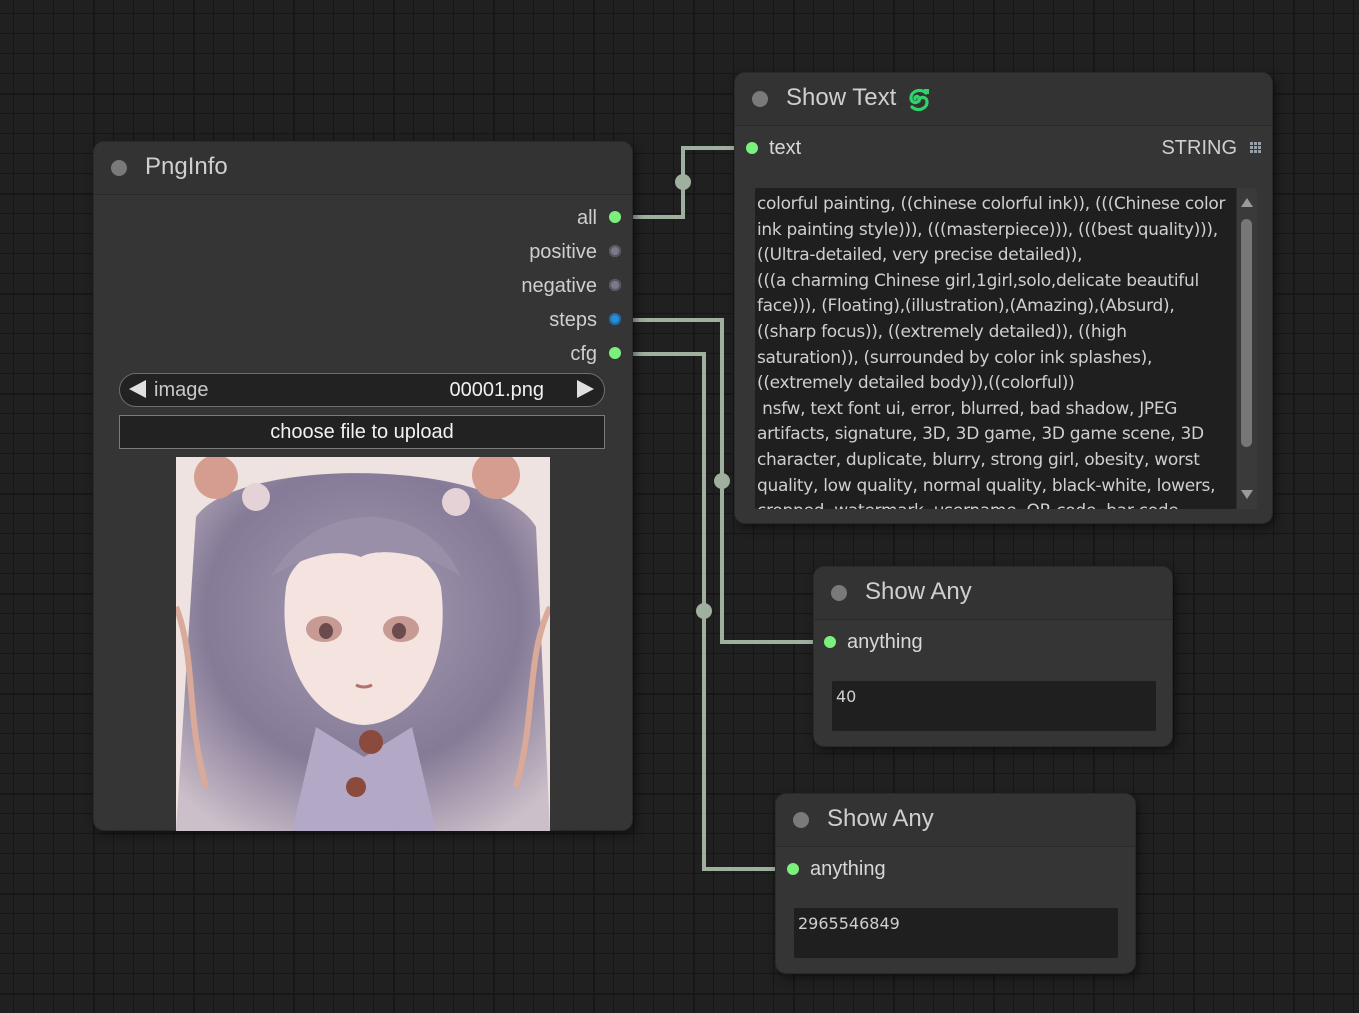 This screenshot has height=1013, width=1359. Describe the element at coordinates (615, 353) in the screenshot. I see `output-slot-cfg` at that location.